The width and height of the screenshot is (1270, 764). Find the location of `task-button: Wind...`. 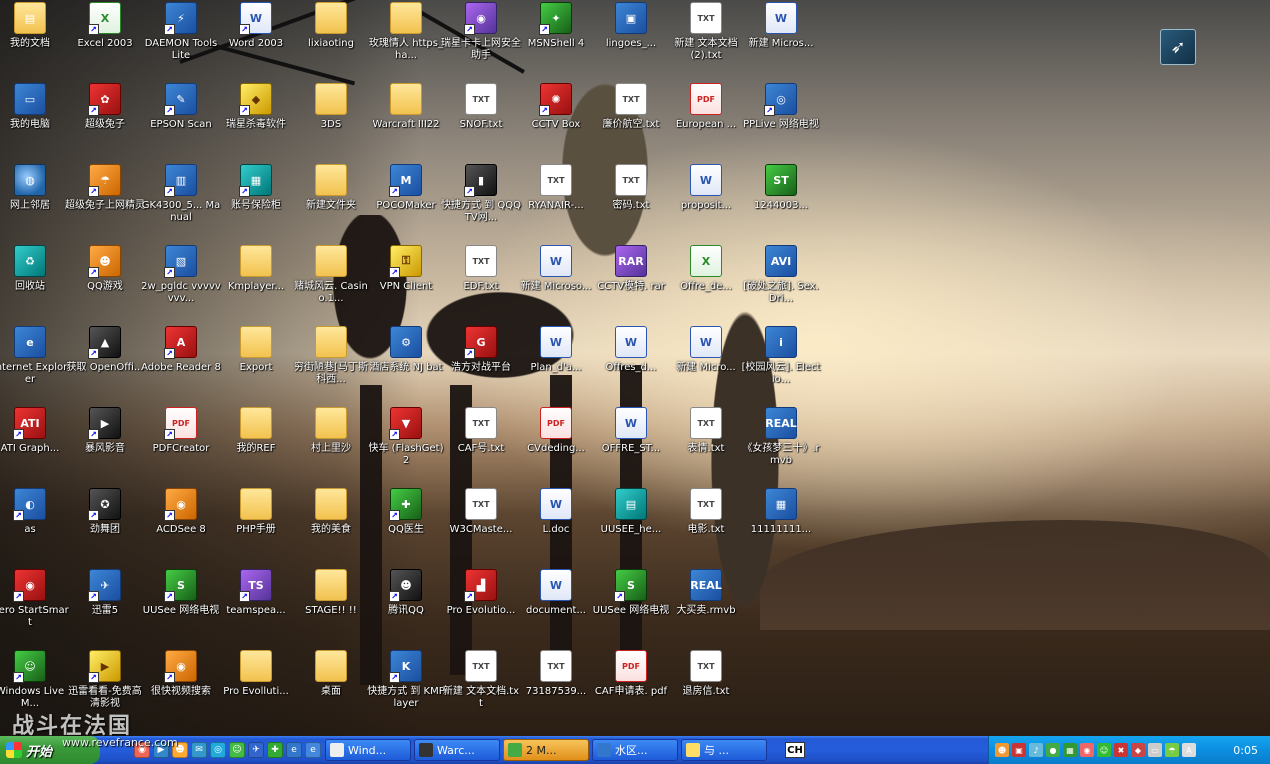

task-button: Wind... is located at coordinates (368, 750).